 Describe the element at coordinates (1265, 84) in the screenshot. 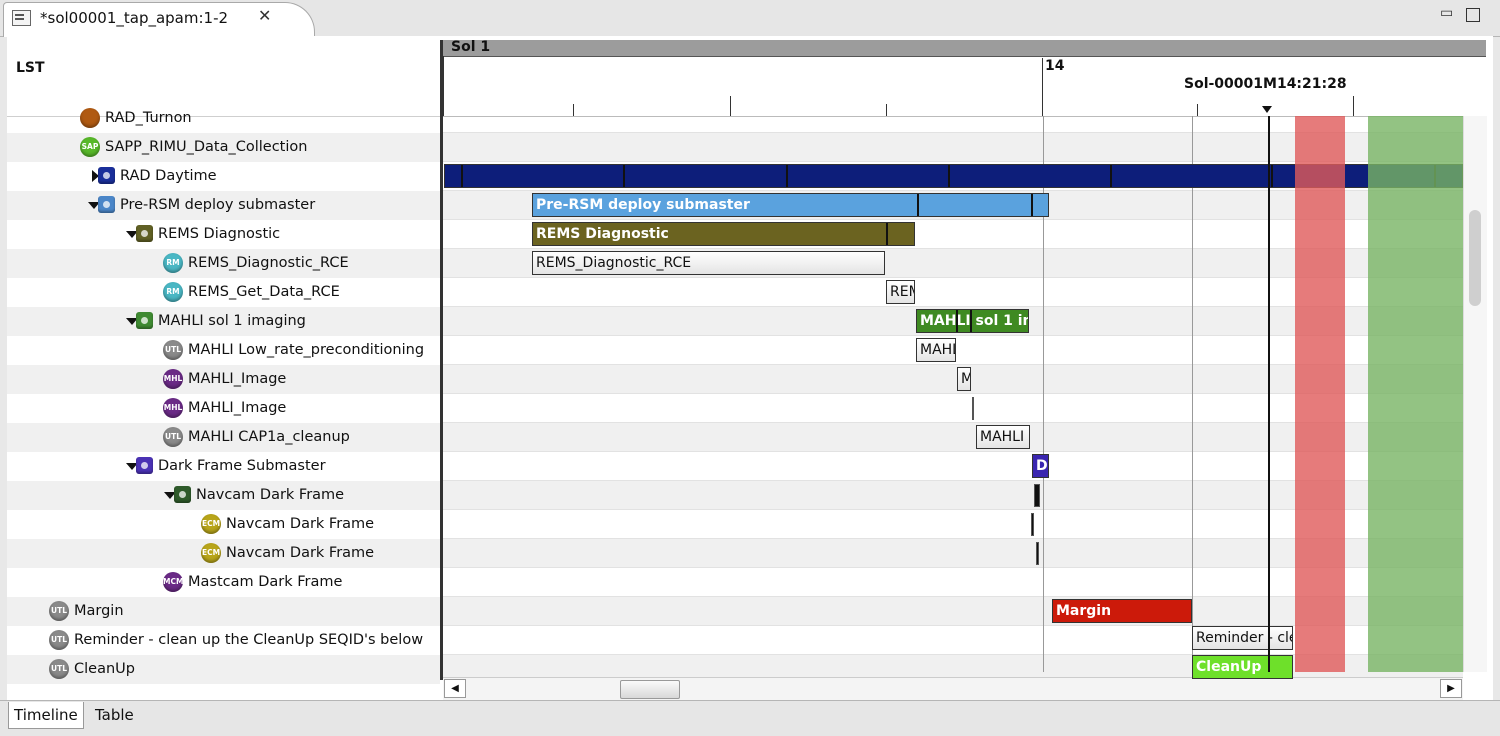

I see `cursor-time-label: Sol-00001M14:21:28` at that location.